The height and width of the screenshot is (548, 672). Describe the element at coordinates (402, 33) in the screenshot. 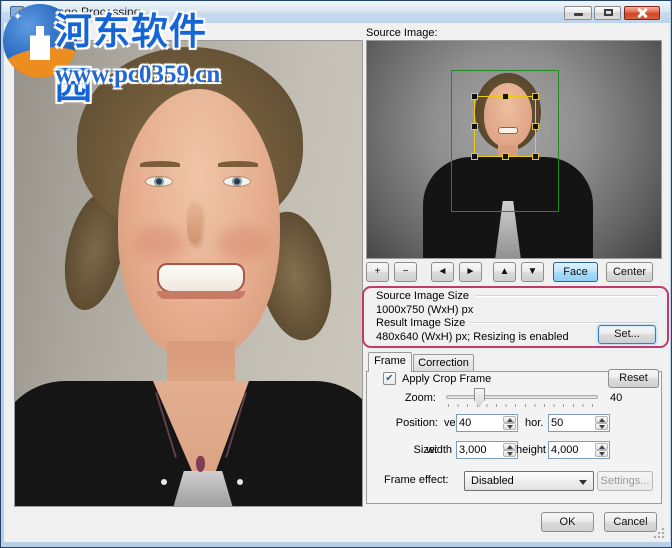

I see `source-image-label: Source Image:` at that location.